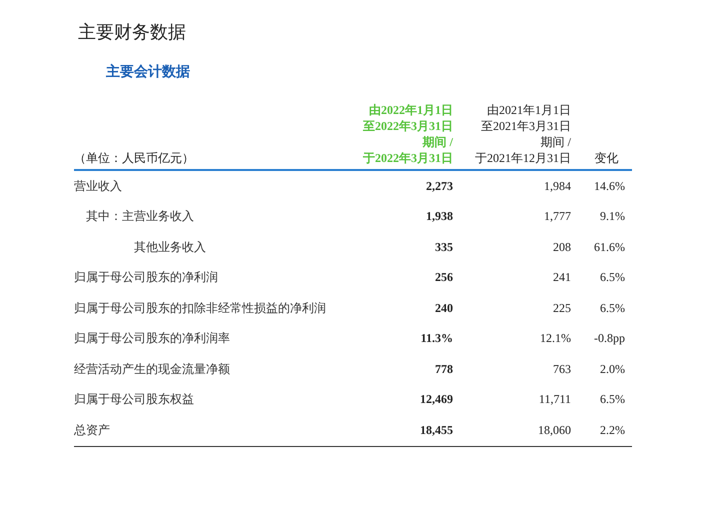 This screenshot has width=707, height=519. Describe the element at coordinates (612, 216) in the screenshot. I see `table-cell-text: 9.1%` at that location.